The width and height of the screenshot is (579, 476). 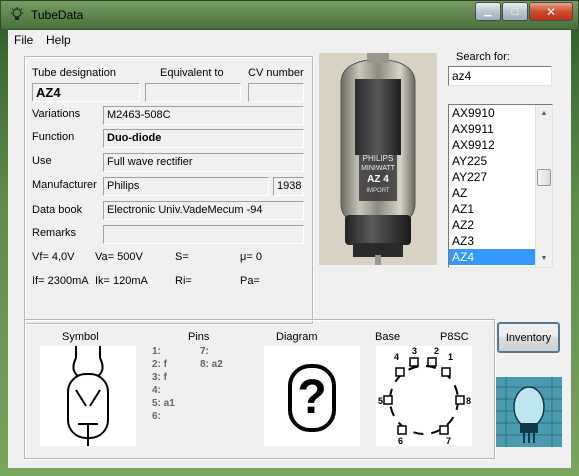 I want to click on cv-label: CV number, so click(x=276, y=73).